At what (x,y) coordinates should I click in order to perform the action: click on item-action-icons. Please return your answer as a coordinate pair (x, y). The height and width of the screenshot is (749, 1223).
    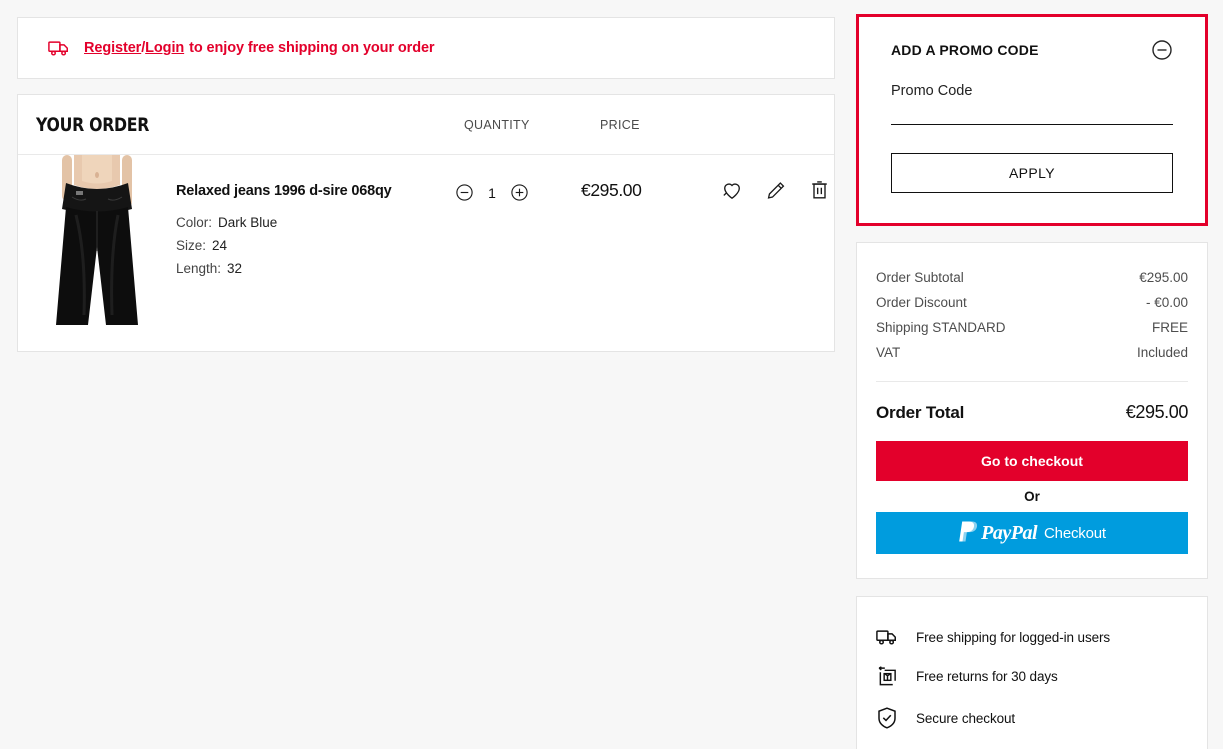
    Looking at the image, I should click on (775, 190).